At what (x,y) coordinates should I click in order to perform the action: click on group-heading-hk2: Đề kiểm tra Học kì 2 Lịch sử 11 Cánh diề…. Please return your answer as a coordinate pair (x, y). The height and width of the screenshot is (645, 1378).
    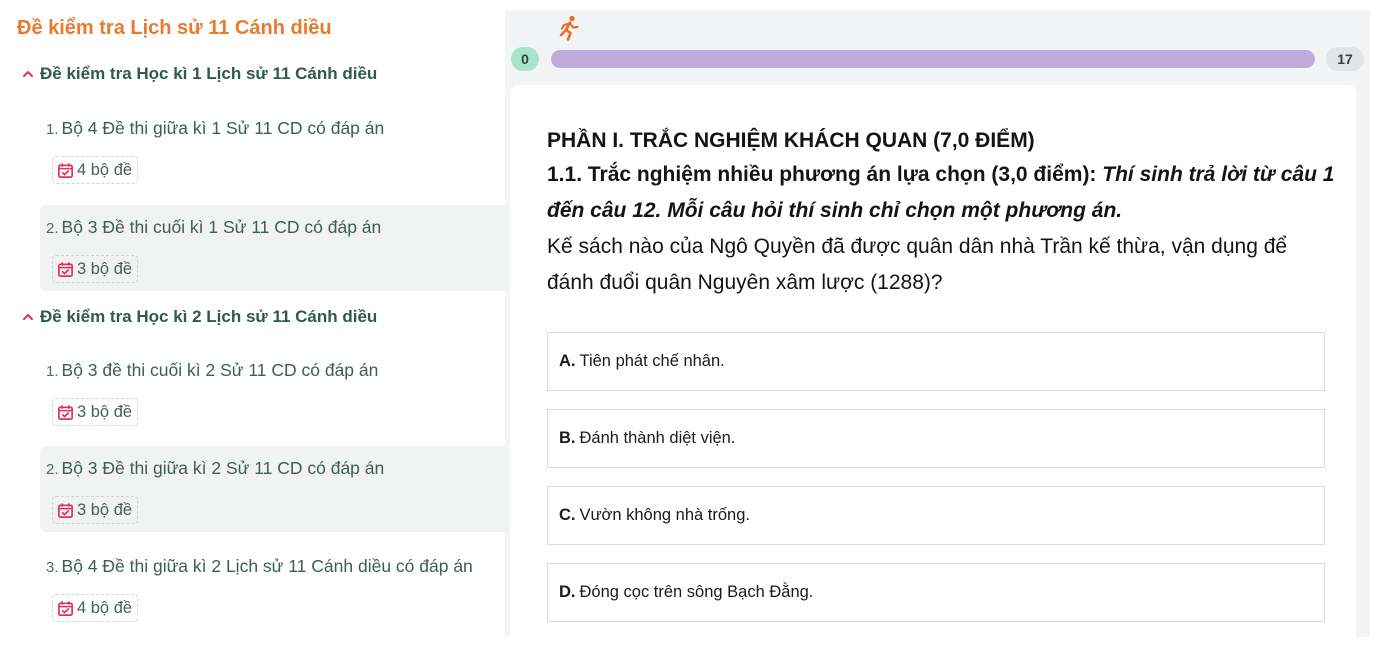
    Looking at the image, I should click on (199, 317).